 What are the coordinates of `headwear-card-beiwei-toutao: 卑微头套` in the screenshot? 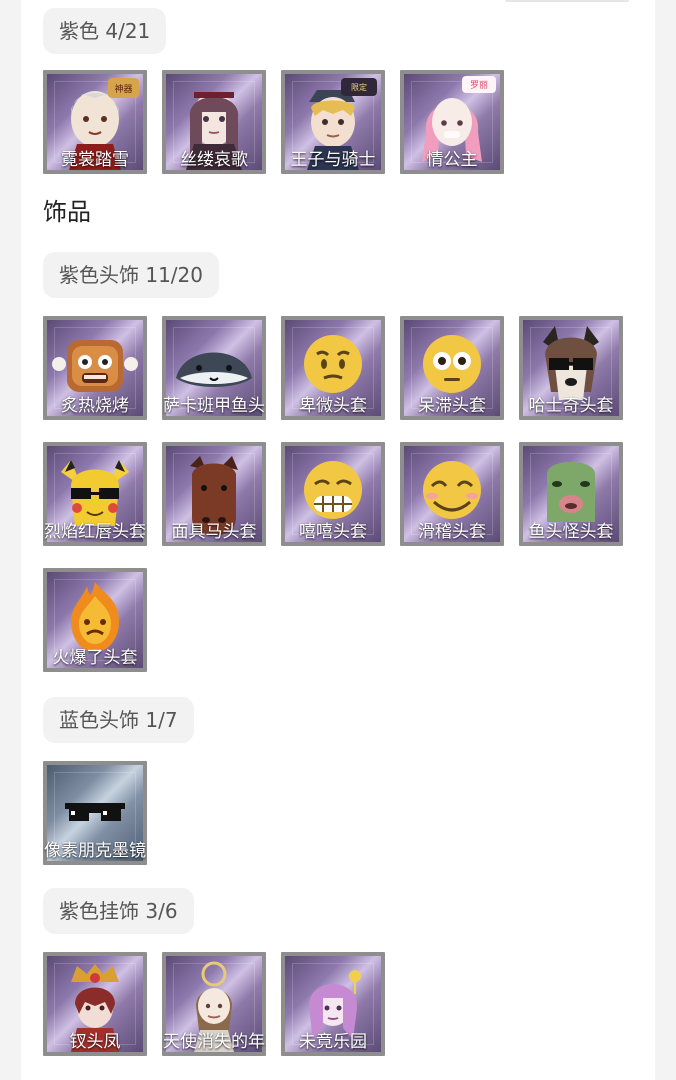 It's located at (333, 368).